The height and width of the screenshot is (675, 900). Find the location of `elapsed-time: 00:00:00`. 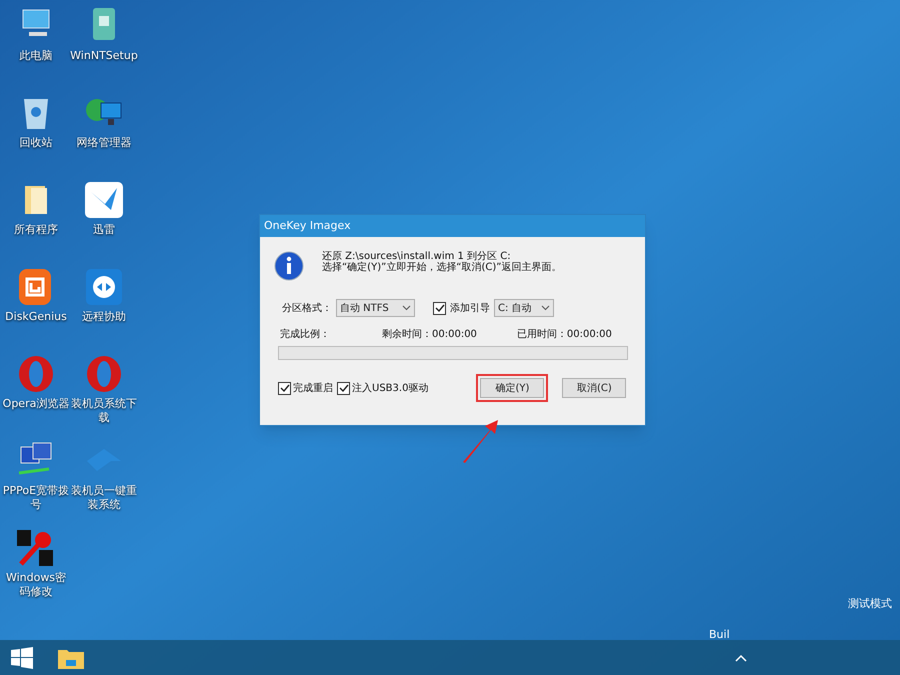

elapsed-time: 00:00:00 is located at coordinates (589, 335).